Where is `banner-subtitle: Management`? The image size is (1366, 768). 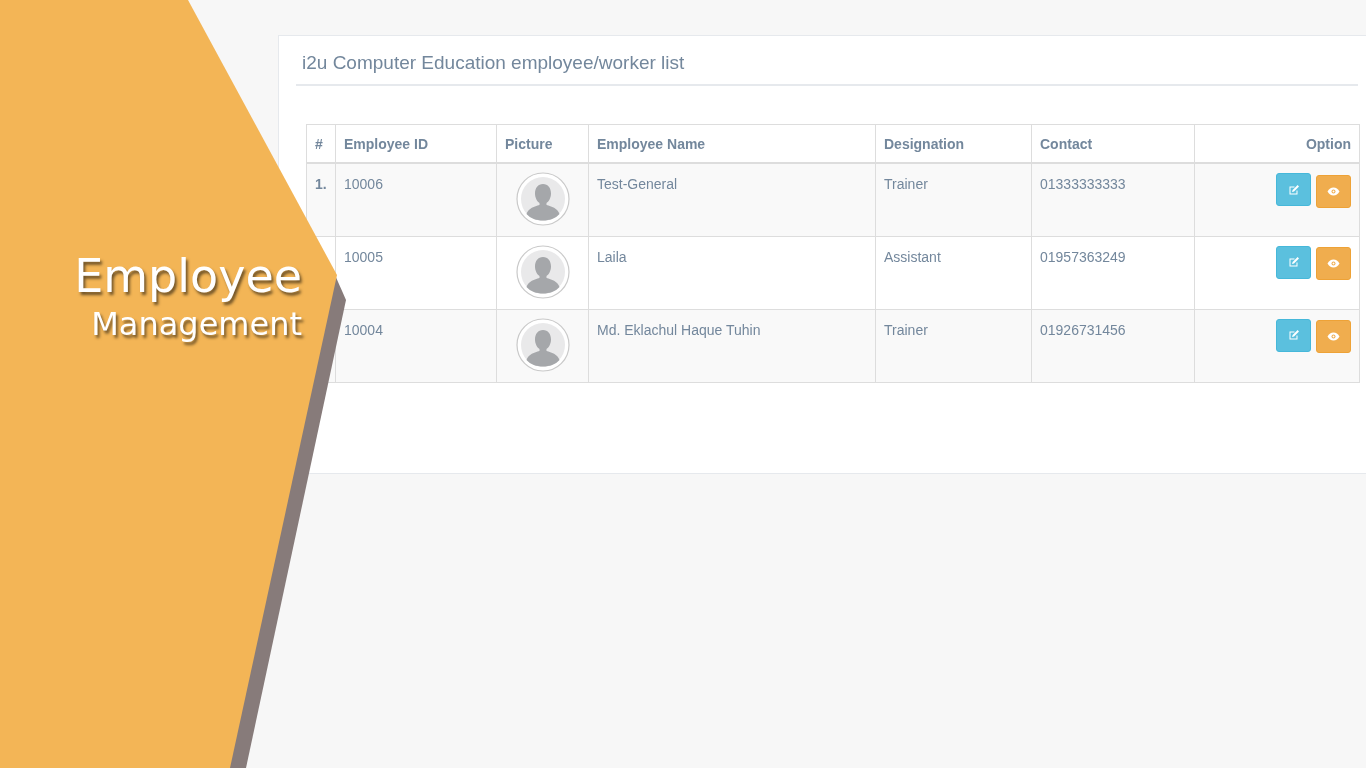
banner-subtitle: Management is located at coordinates (196, 324).